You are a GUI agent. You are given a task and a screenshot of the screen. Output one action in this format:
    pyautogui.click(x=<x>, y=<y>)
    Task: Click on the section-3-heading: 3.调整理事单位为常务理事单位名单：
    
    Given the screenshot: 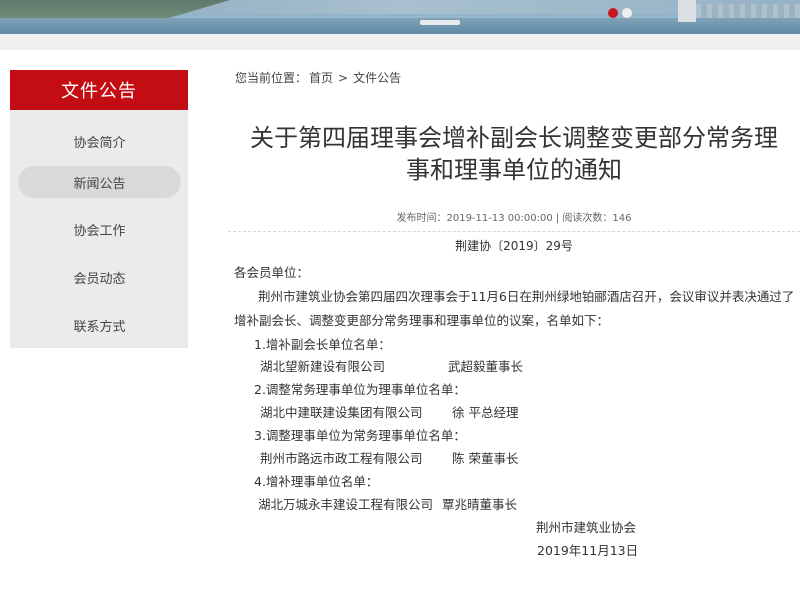 What is the action you would take?
    pyautogui.click(x=360, y=435)
    